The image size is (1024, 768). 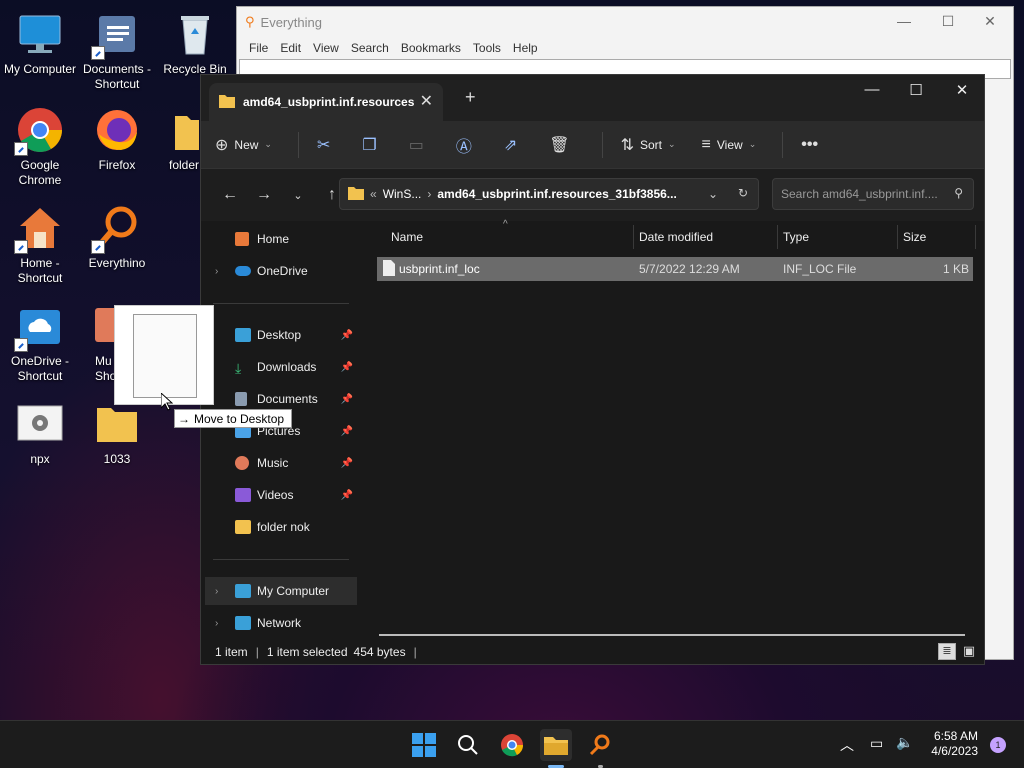 What do you see at coordinates (117, 237) in the screenshot?
I see `desktop-icon-everything: Everythino` at bounding box center [117, 237].